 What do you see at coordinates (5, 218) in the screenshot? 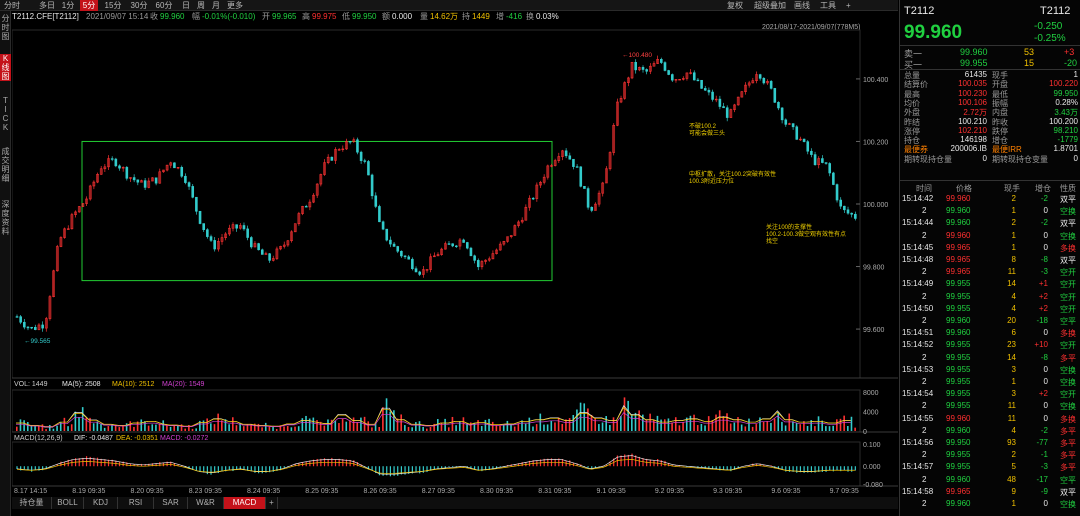
I see `sidebar-view-tab: 深 度 资 料` at bounding box center [5, 218].